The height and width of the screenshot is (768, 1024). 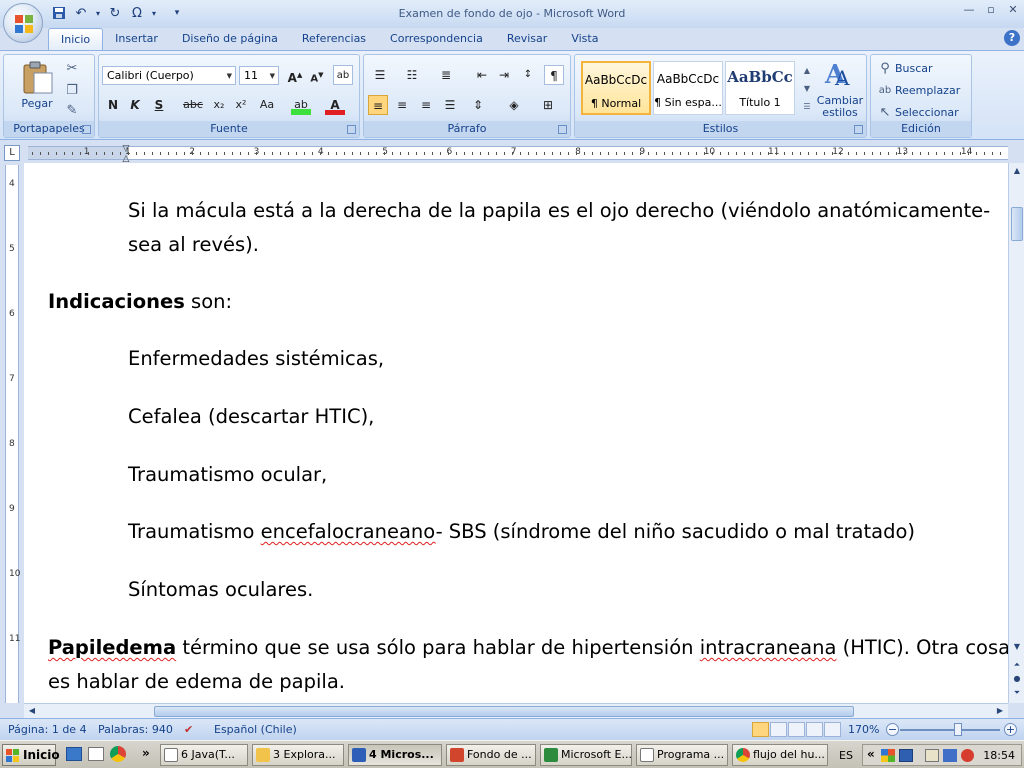 What do you see at coordinates (295, 75) in the screenshot?
I see `grow-font-icon: A▲` at bounding box center [295, 75].